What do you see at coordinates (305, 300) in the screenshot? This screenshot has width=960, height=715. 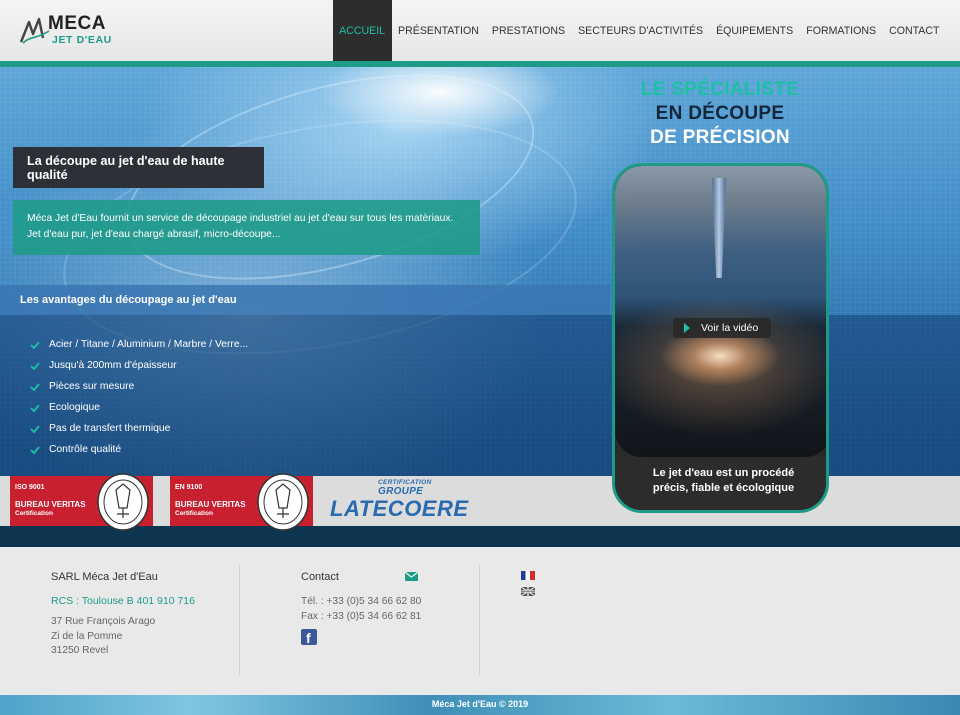 I see `advantages-header: Les avantages du découpage au jet d'eau` at bounding box center [305, 300].